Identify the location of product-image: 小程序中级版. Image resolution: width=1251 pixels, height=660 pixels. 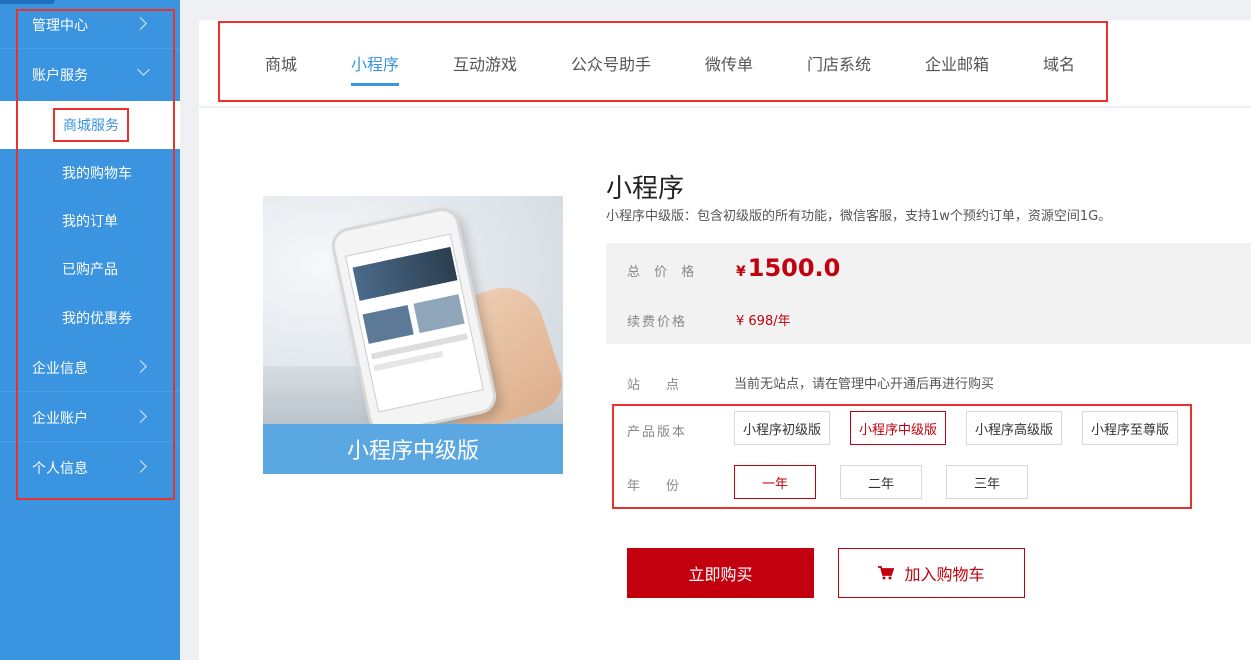
(413, 335).